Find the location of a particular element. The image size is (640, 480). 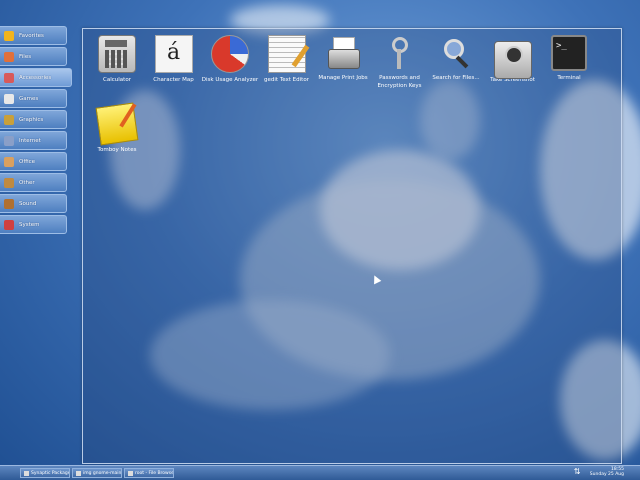

keys-icon is located at coordinates (400, 53).